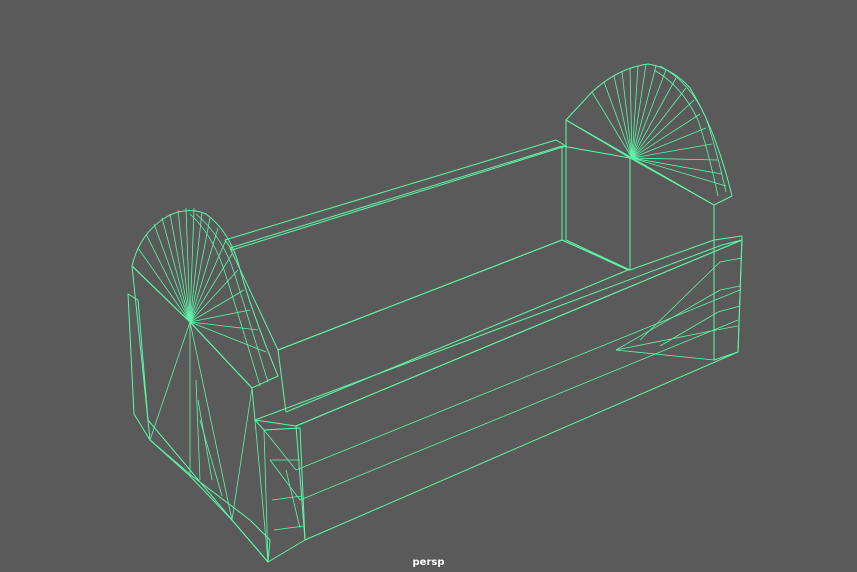 This screenshot has height=572, width=857. I want to click on right-end-panel, so click(640, 195).